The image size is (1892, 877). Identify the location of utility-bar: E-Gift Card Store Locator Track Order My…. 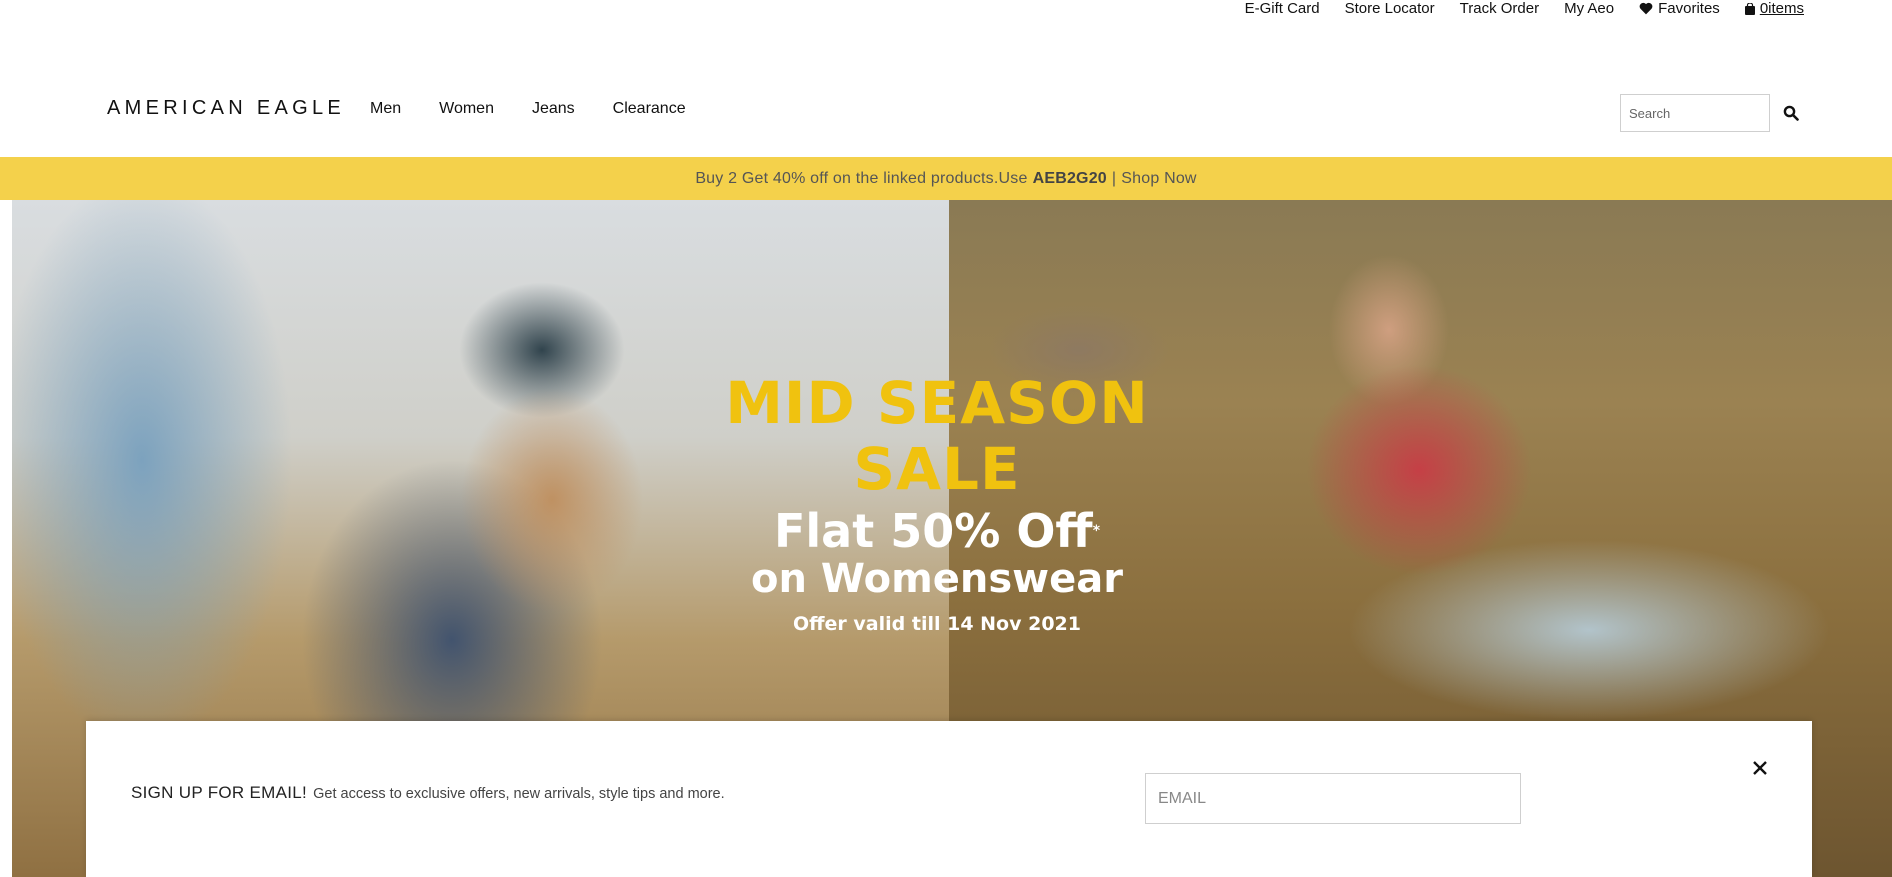
(946, 10).